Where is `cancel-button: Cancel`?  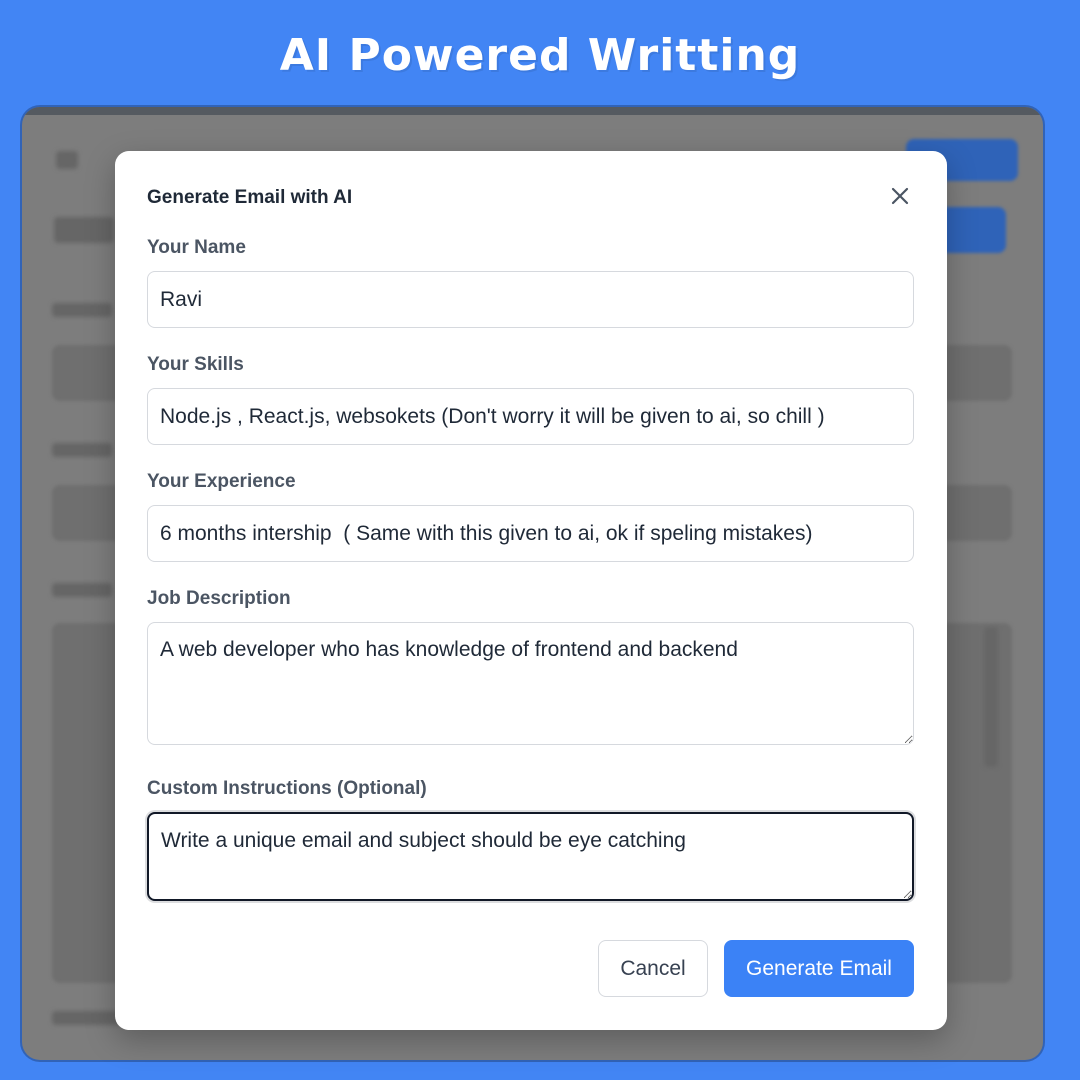
cancel-button: Cancel is located at coordinates (653, 968).